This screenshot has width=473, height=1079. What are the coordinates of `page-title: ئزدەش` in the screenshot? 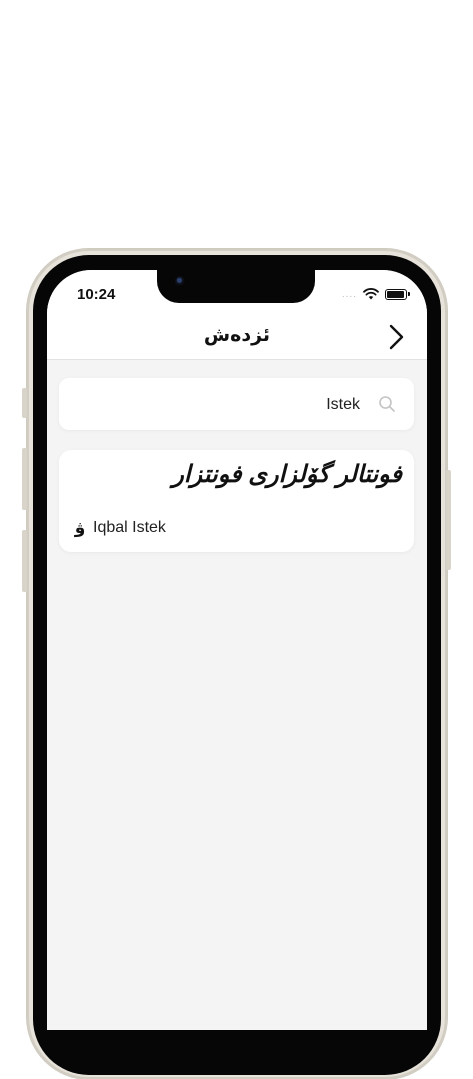 It's located at (237, 335).